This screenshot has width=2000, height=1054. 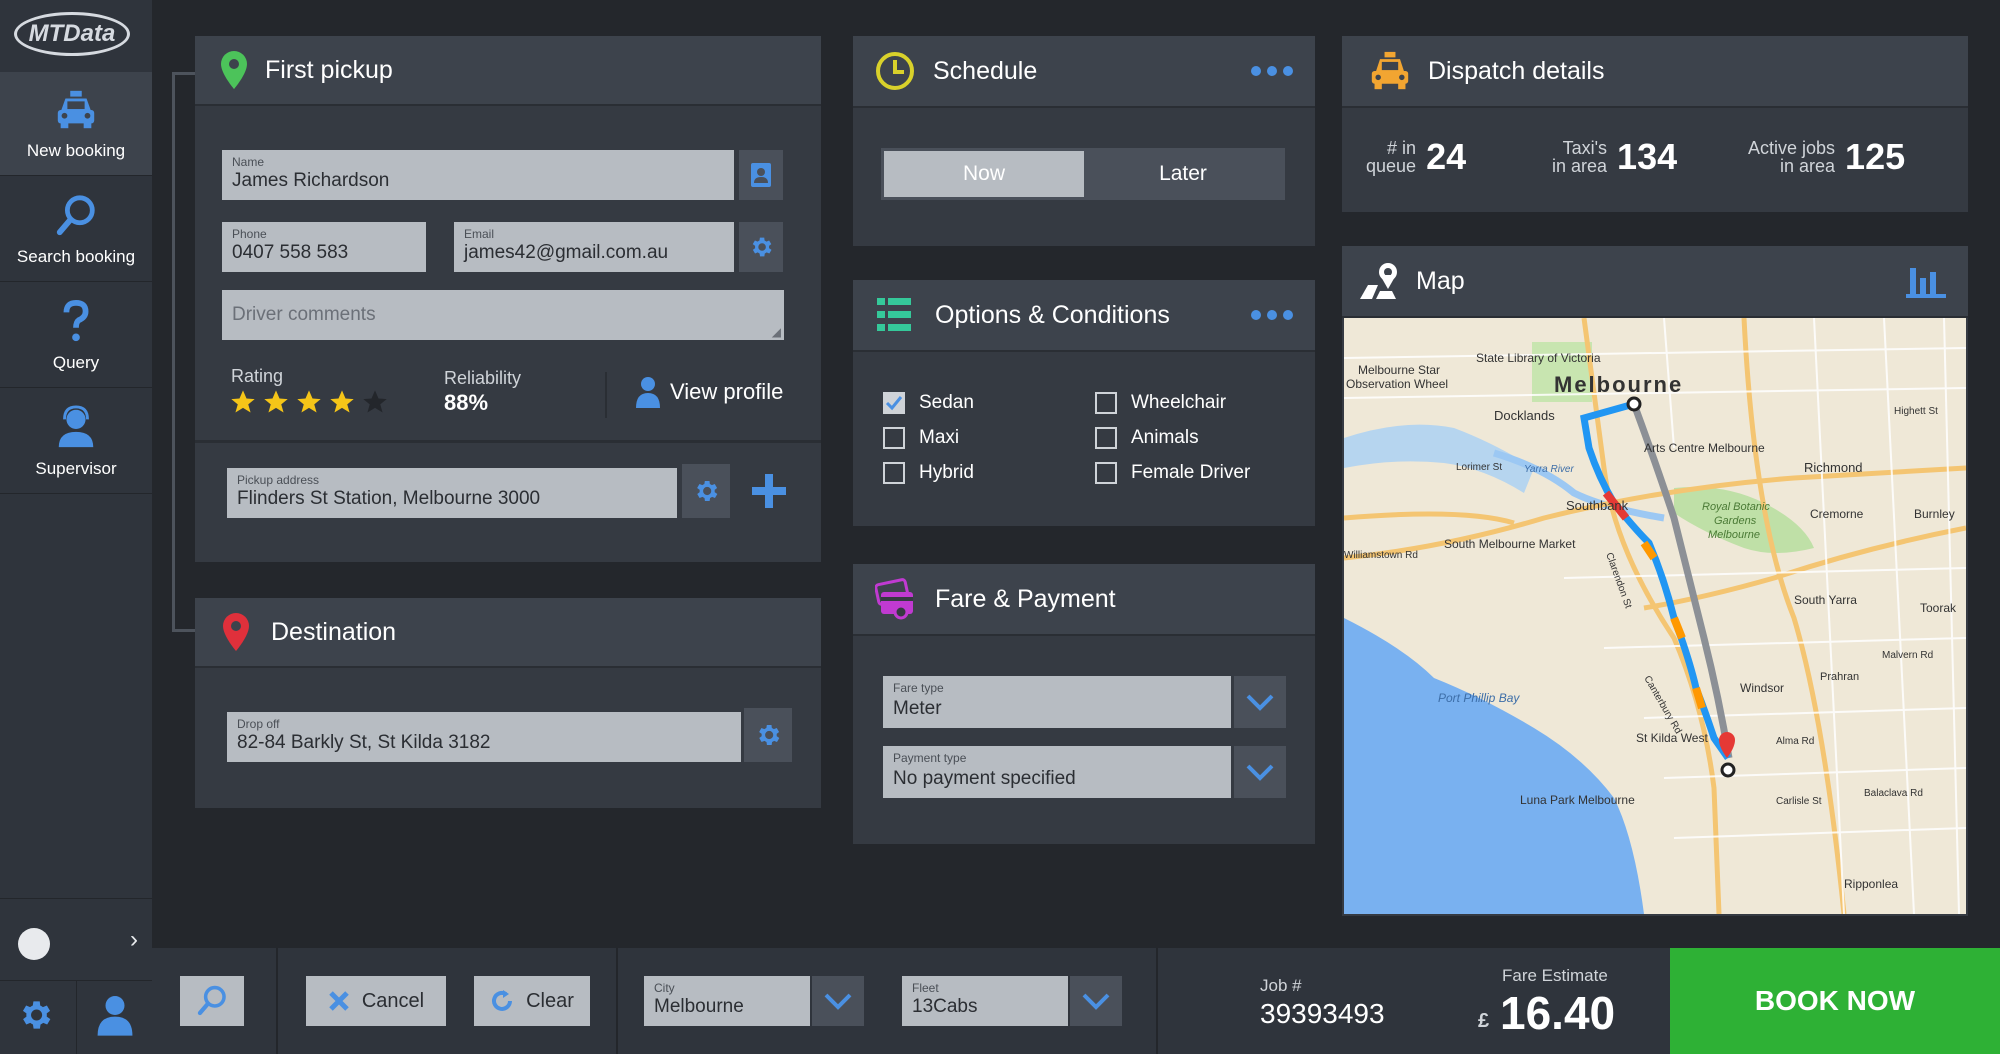 I want to click on taxis-in-area-stat: Taxi's in area 134, so click(x=1614, y=157).